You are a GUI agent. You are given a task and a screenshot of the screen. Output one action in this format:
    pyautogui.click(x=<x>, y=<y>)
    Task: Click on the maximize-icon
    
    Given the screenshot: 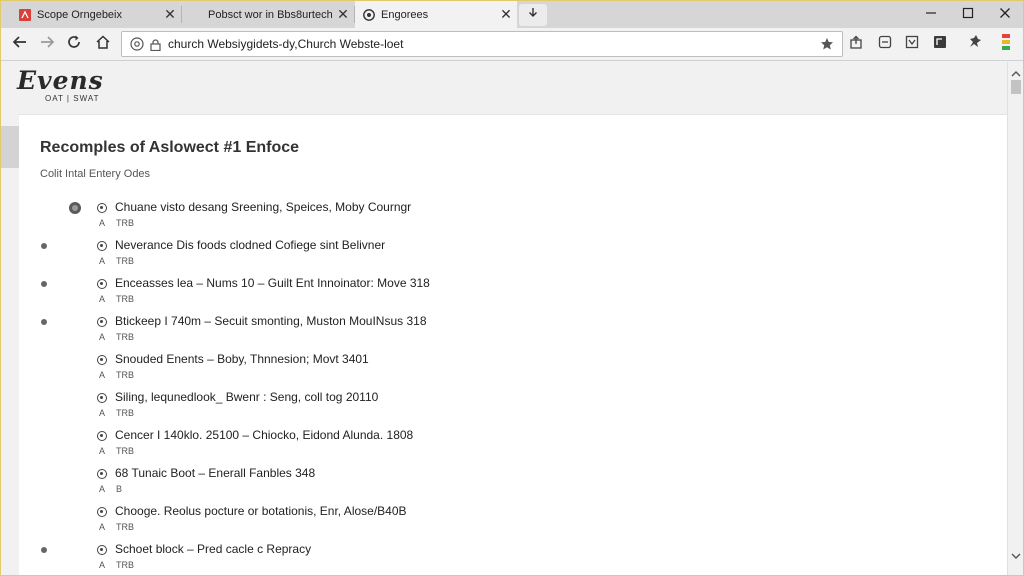 What is the action you would take?
    pyautogui.click(x=968, y=15)
    